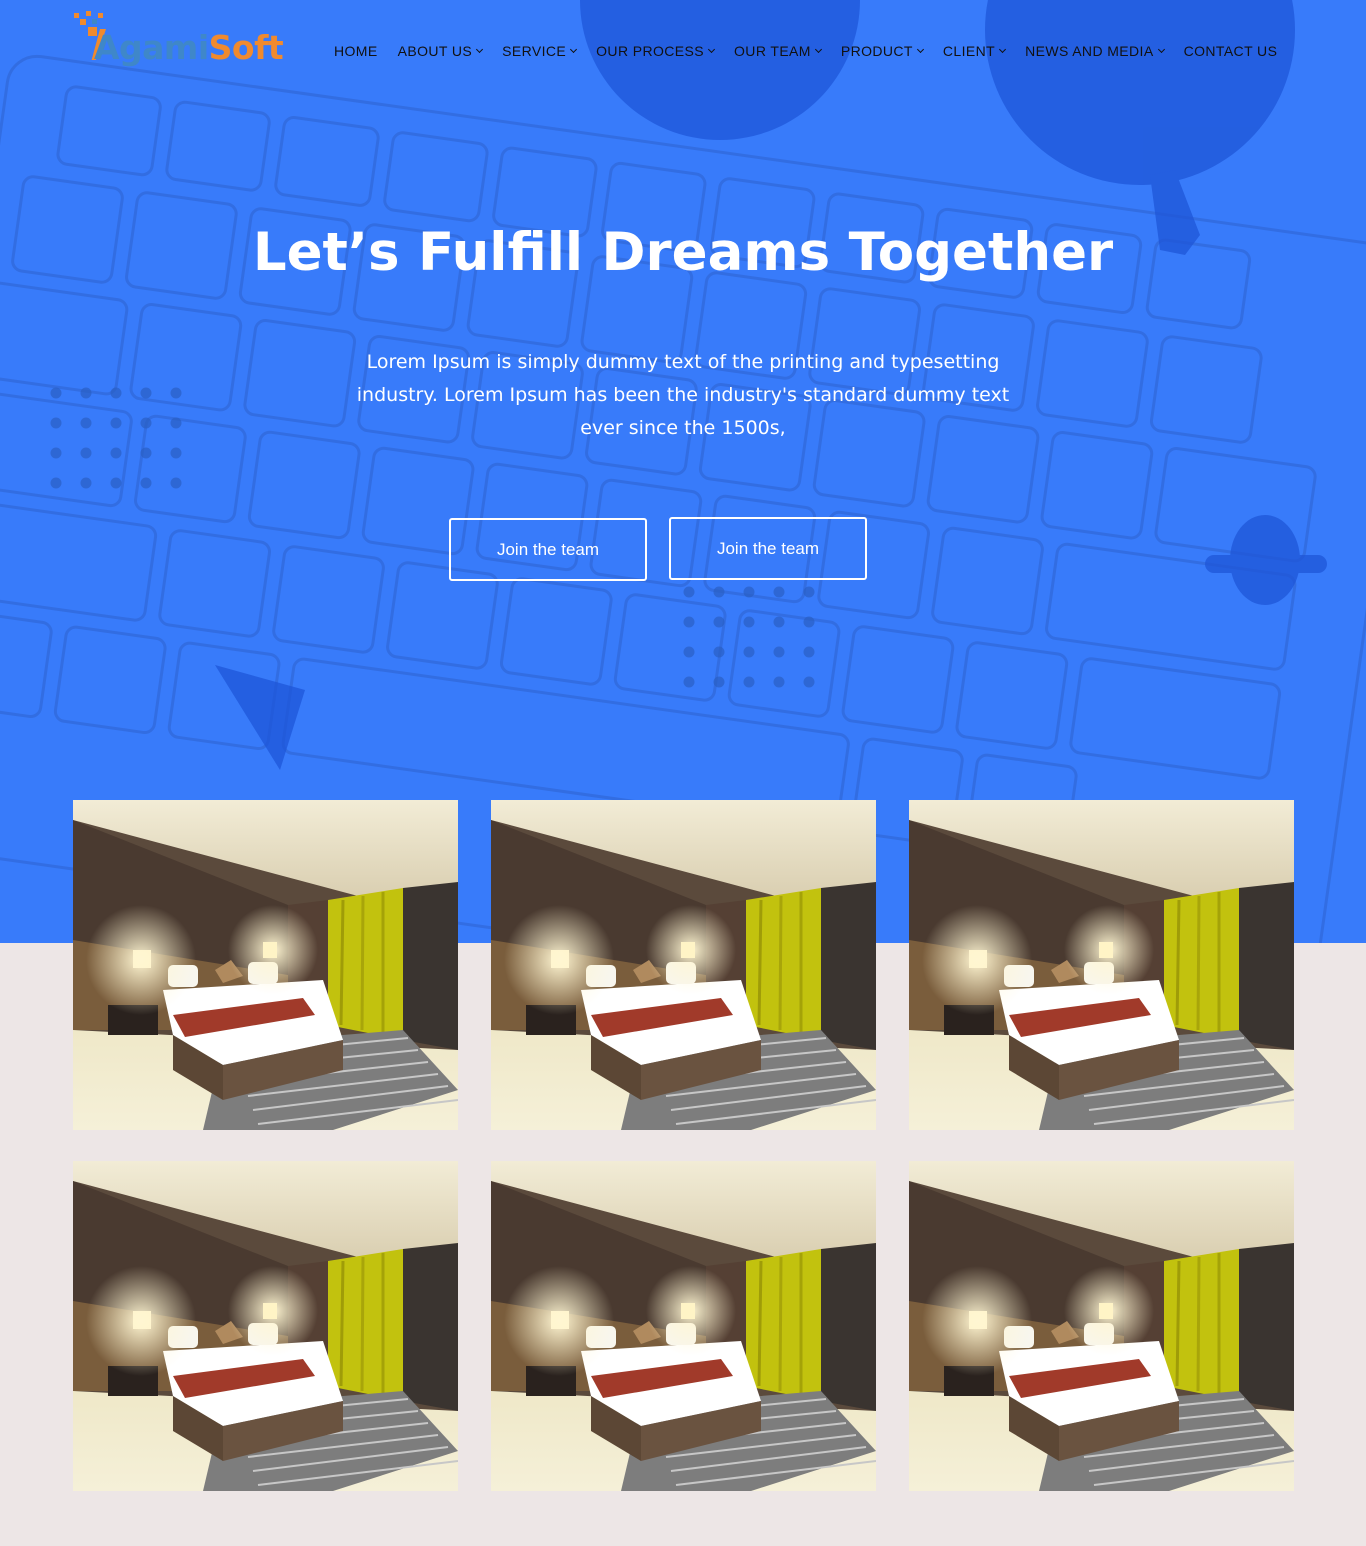  I want to click on logo-text-soft: Soft, so click(246, 47).